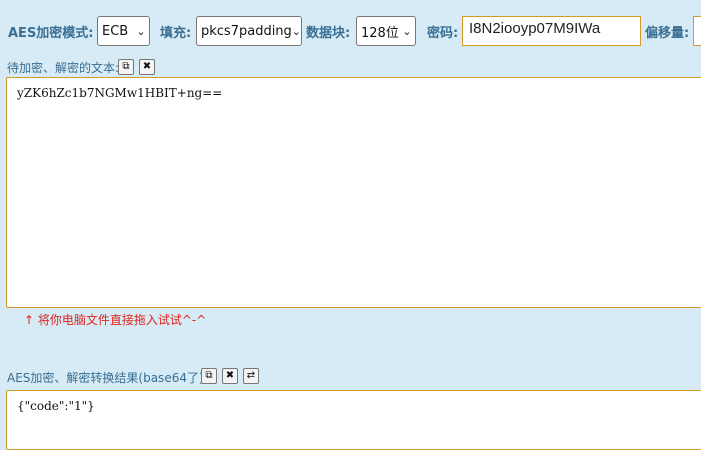  Describe the element at coordinates (380, 33) in the screenshot. I see `block-select-value: 128位` at that location.